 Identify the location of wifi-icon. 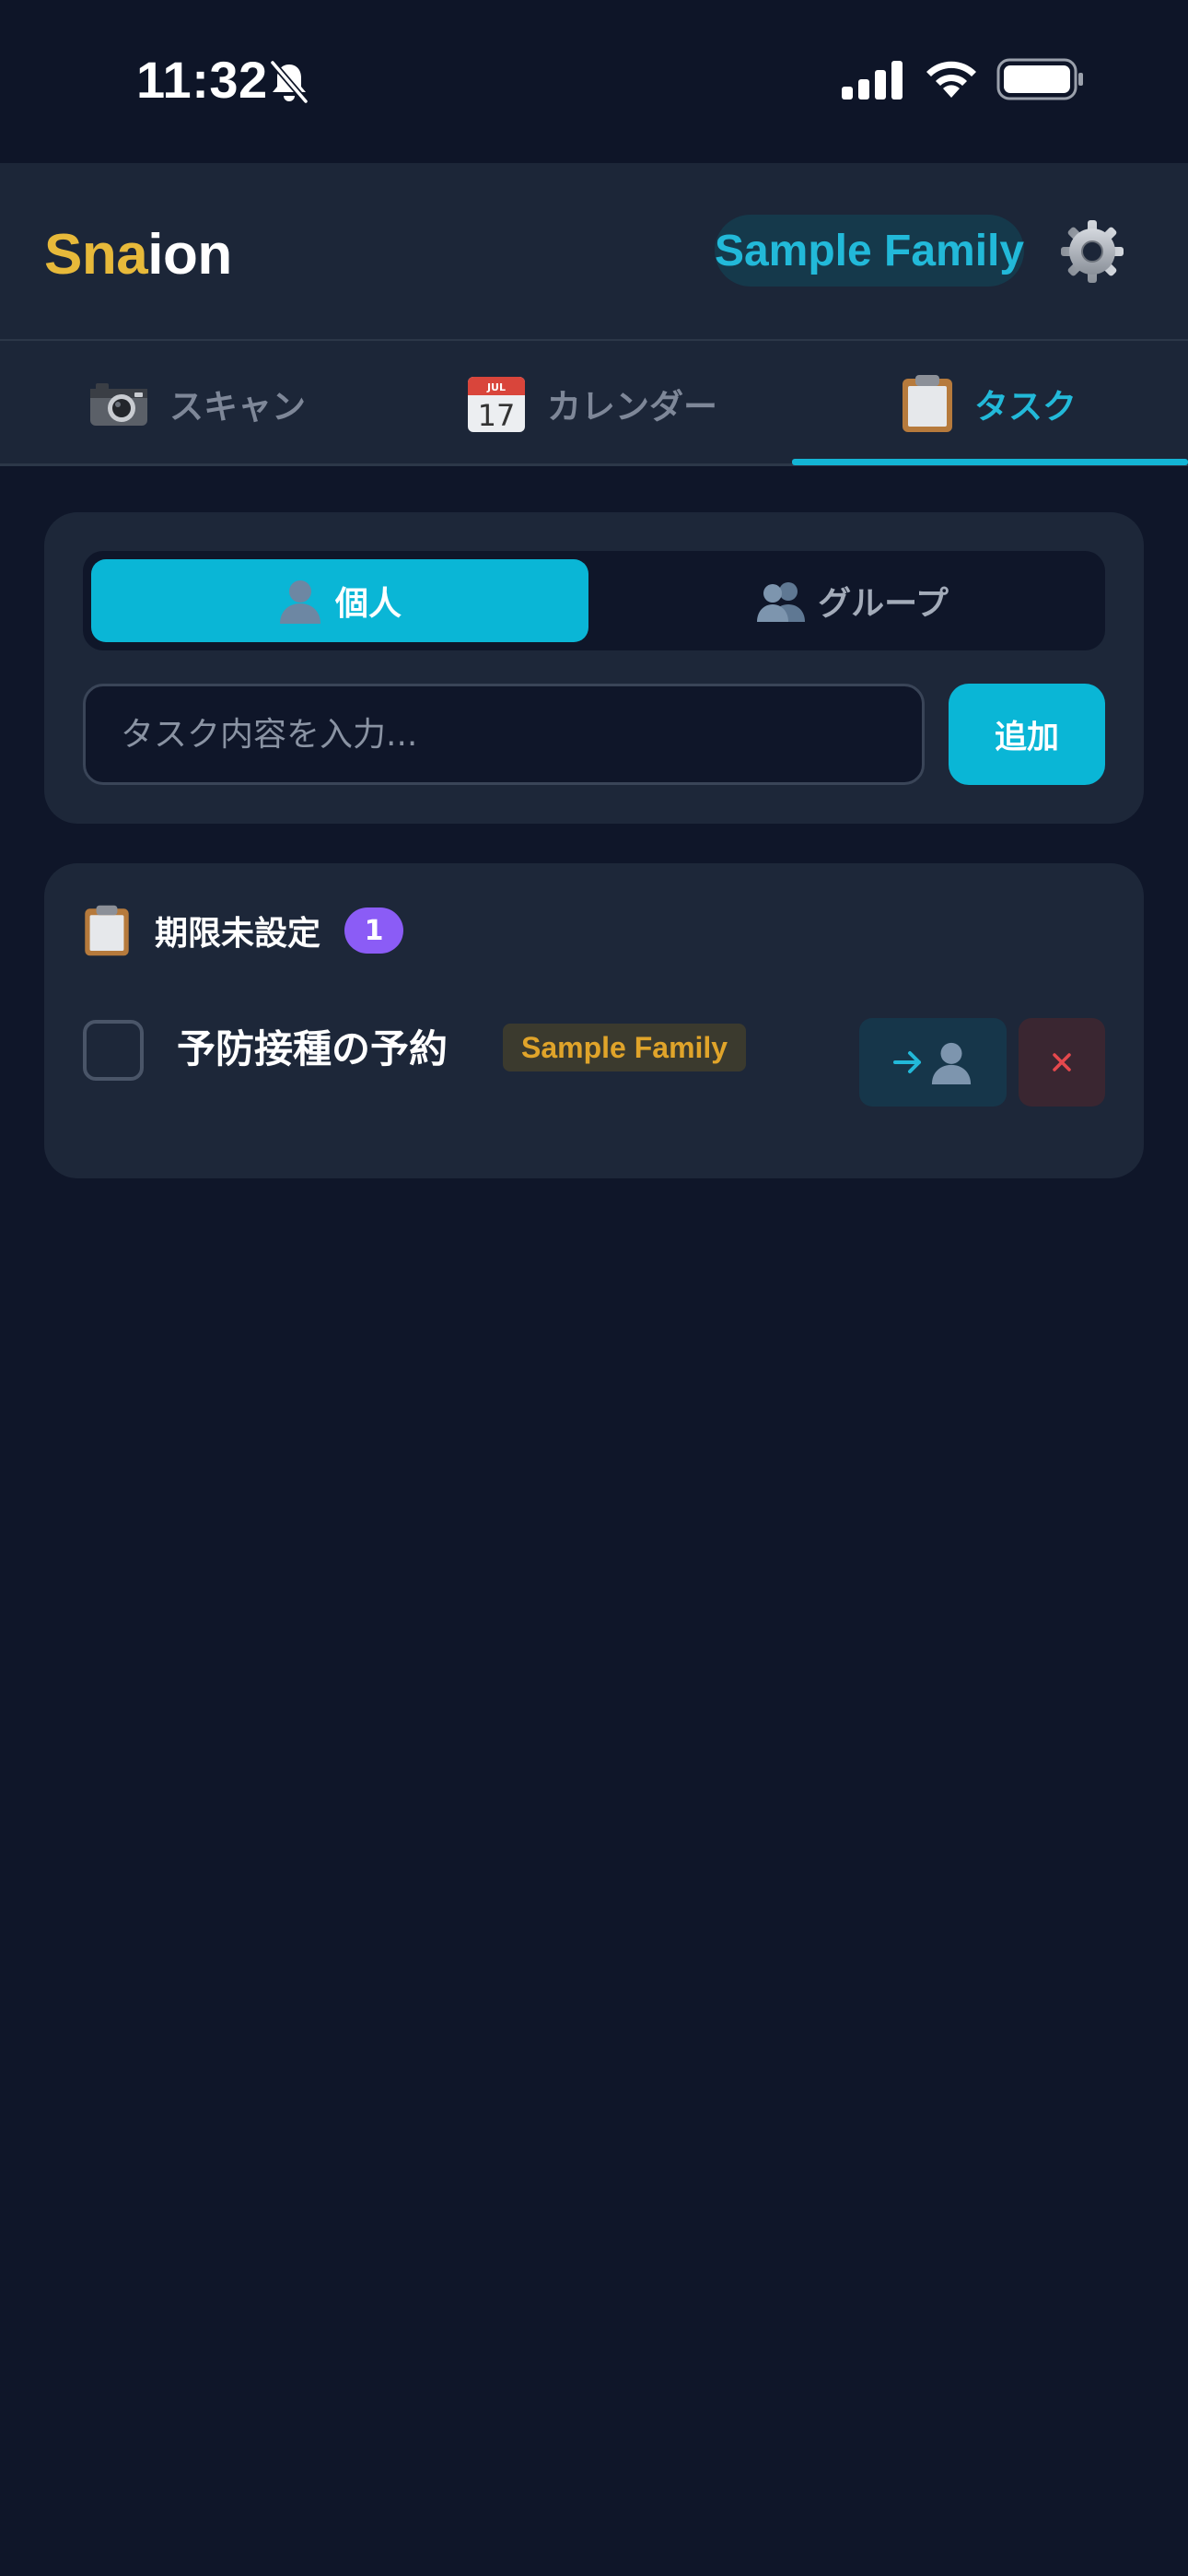
(951, 79).